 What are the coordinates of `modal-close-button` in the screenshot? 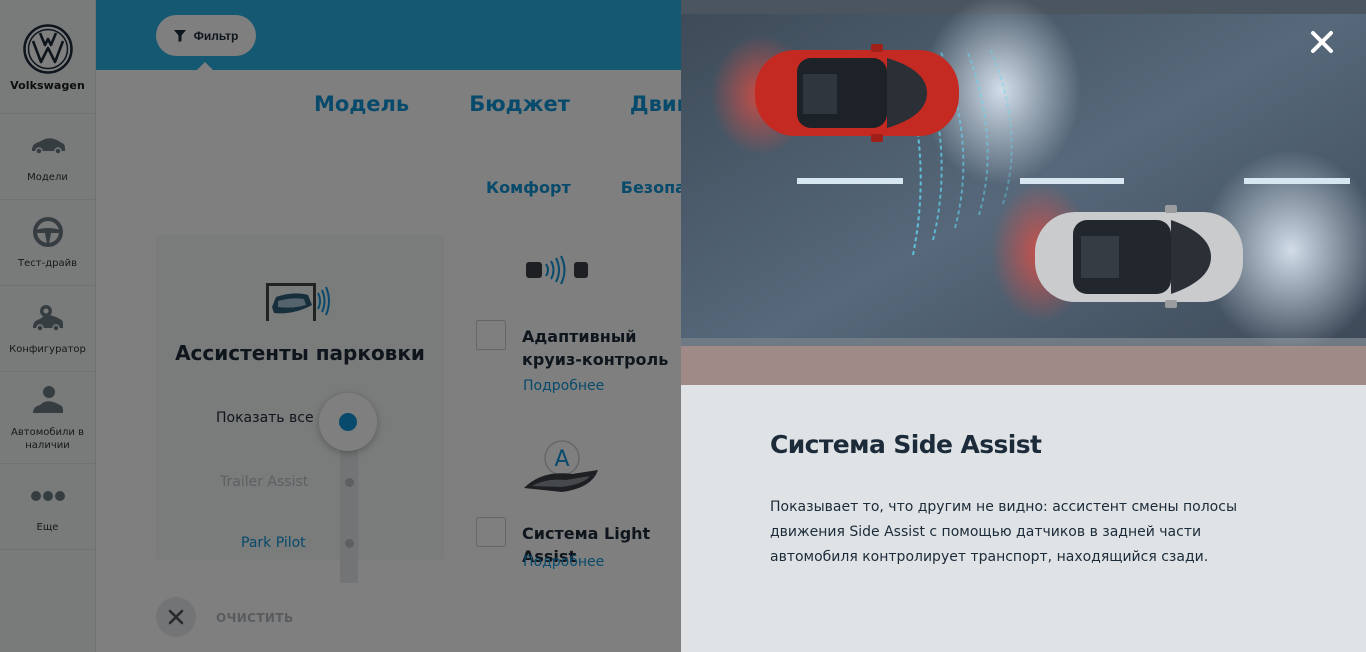 It's located at (1322, 42).